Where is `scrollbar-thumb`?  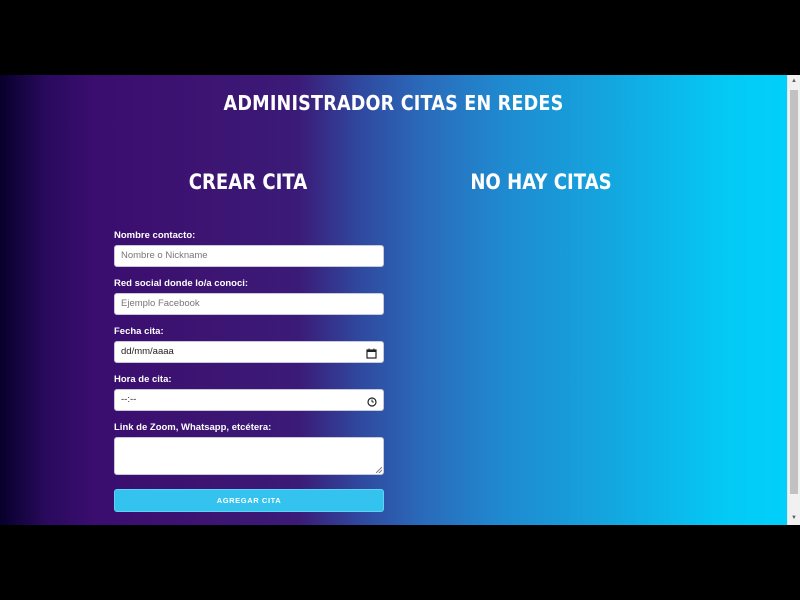
scrollbar-thumb is located at coordinates (794, 292).